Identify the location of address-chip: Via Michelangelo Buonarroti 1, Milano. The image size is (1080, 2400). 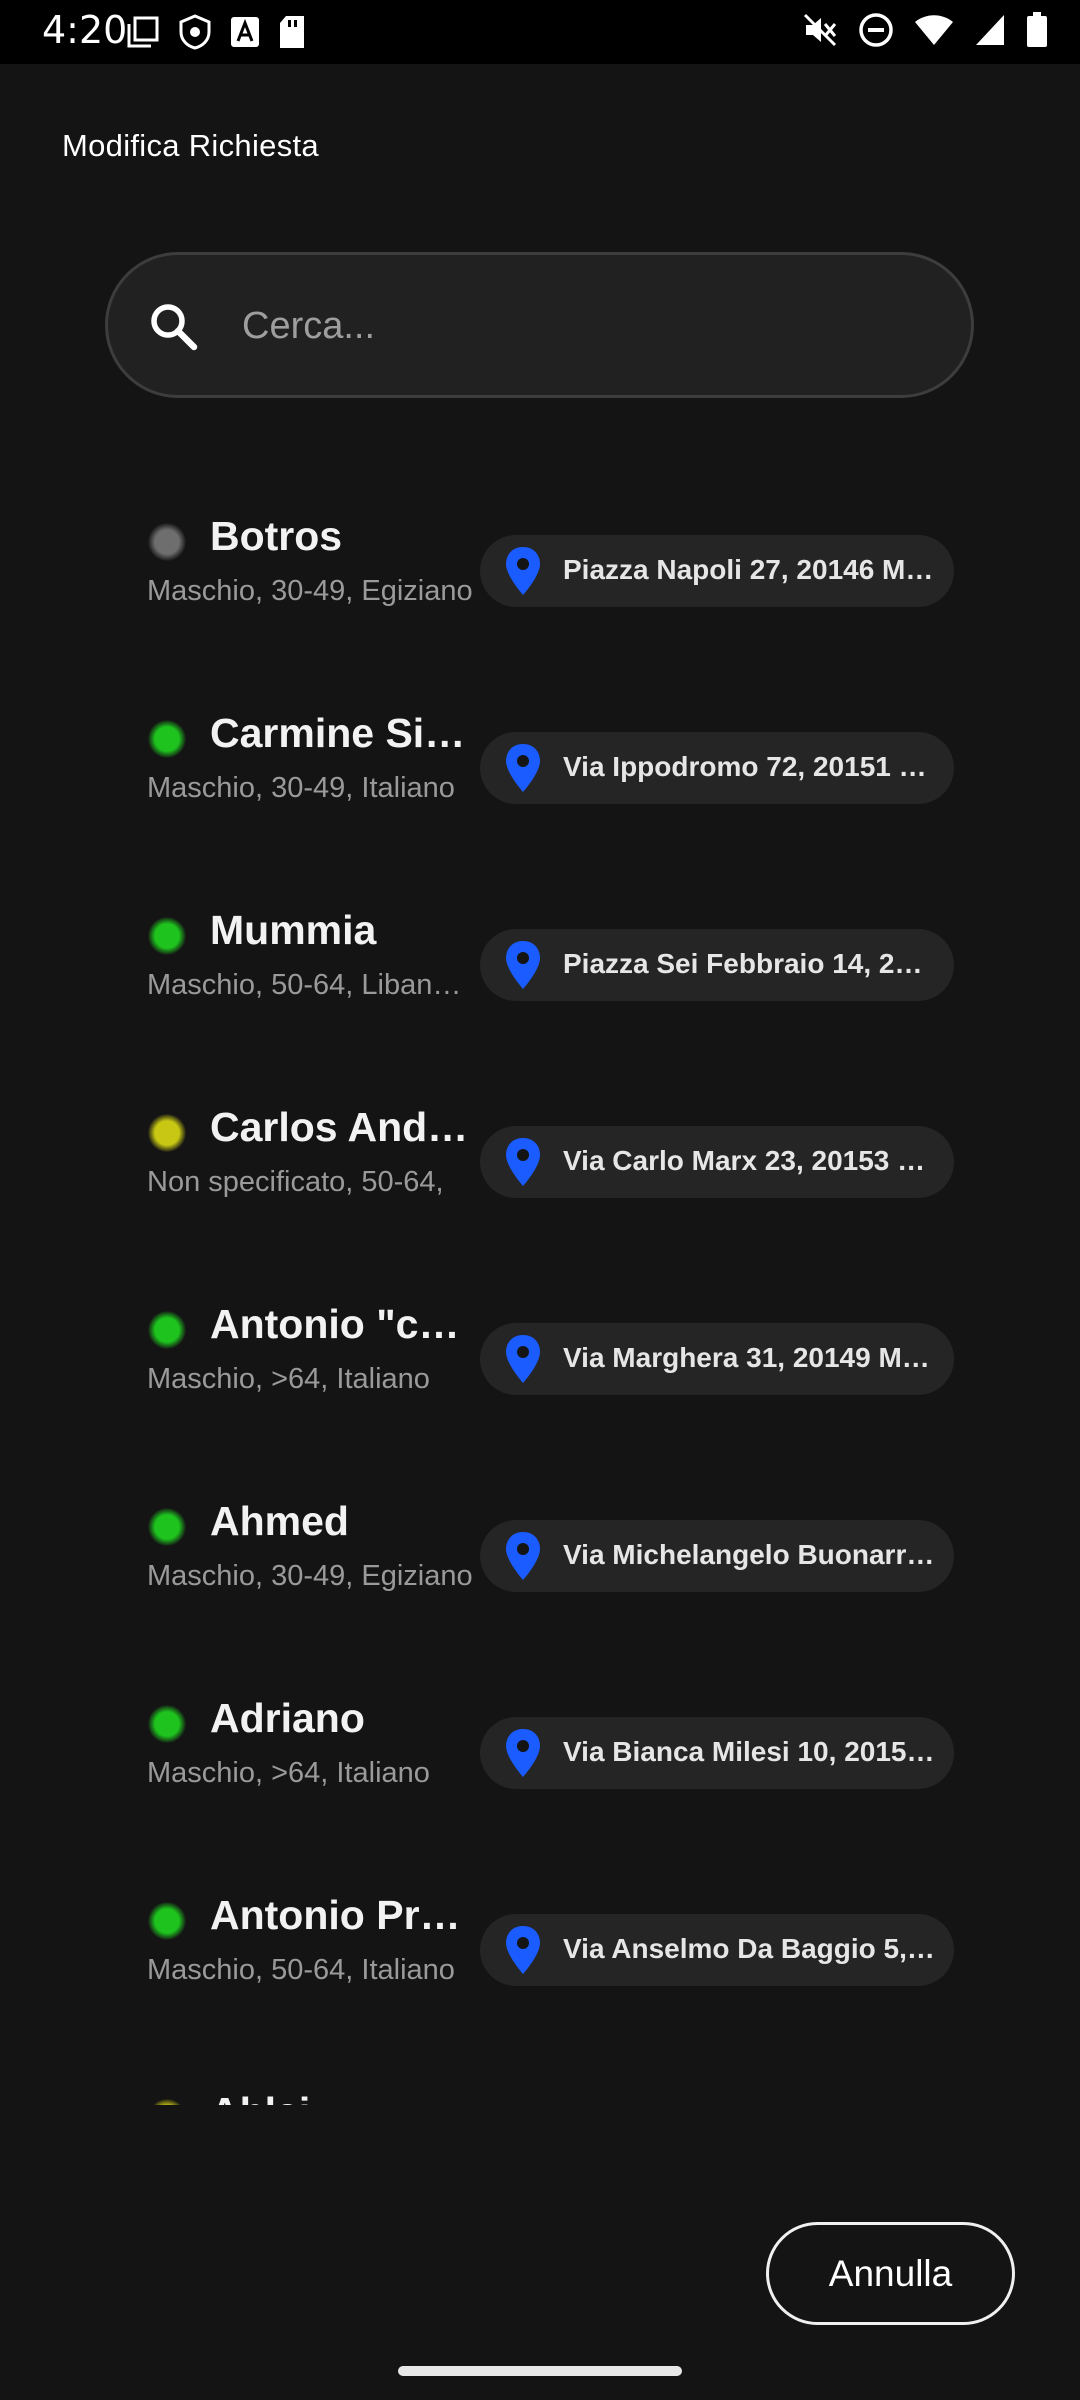
(717, 1556).